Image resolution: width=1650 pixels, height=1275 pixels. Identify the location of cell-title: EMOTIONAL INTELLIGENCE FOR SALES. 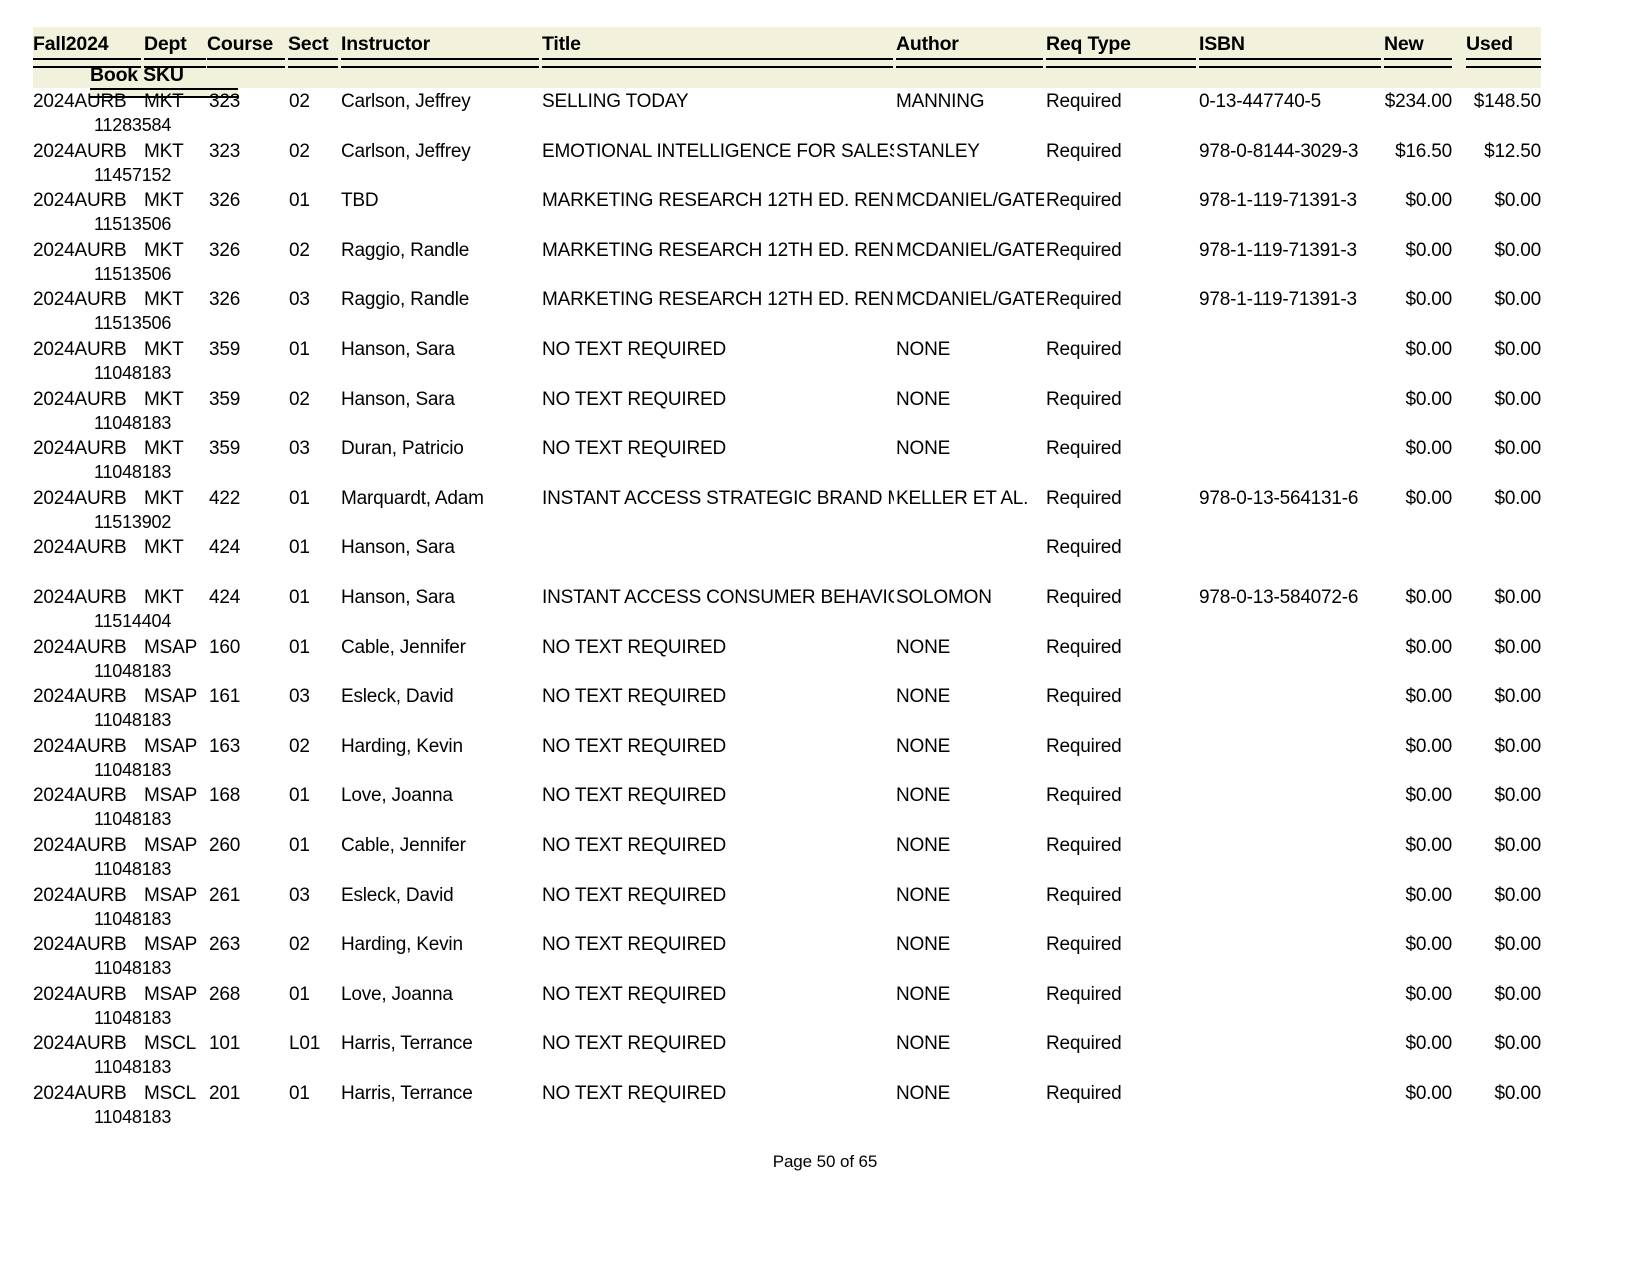
(718, 151).